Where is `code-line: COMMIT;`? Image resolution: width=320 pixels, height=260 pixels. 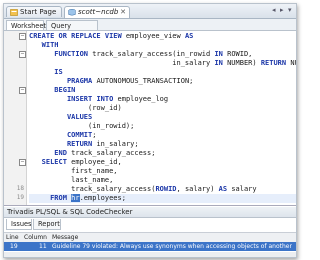 code-line: COMMIT; is located at coordinates (63, 135).